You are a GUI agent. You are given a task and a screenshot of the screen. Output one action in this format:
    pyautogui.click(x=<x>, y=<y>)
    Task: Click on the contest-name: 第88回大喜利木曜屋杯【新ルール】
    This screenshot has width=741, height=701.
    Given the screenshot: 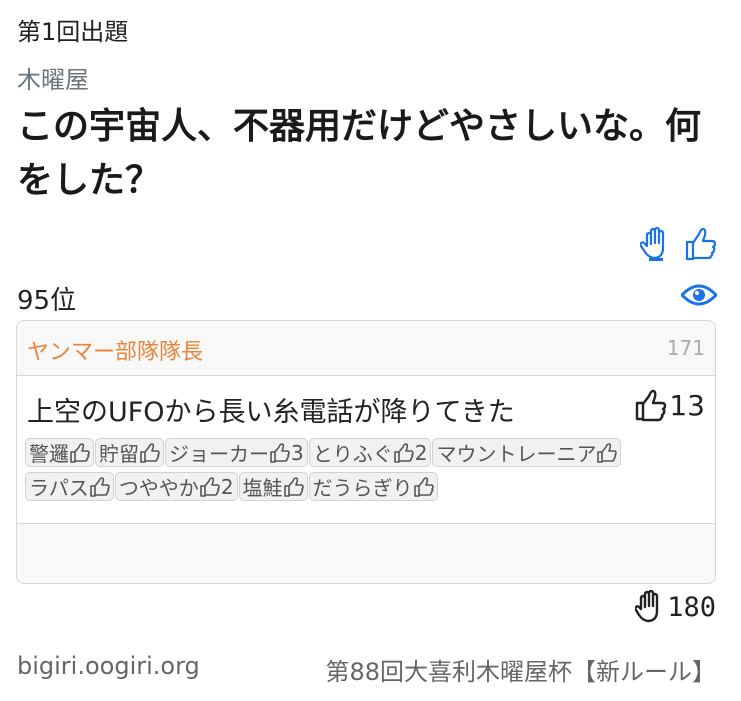 What is the action you would take?
    pyautogui.click(x=520, y=669)
    